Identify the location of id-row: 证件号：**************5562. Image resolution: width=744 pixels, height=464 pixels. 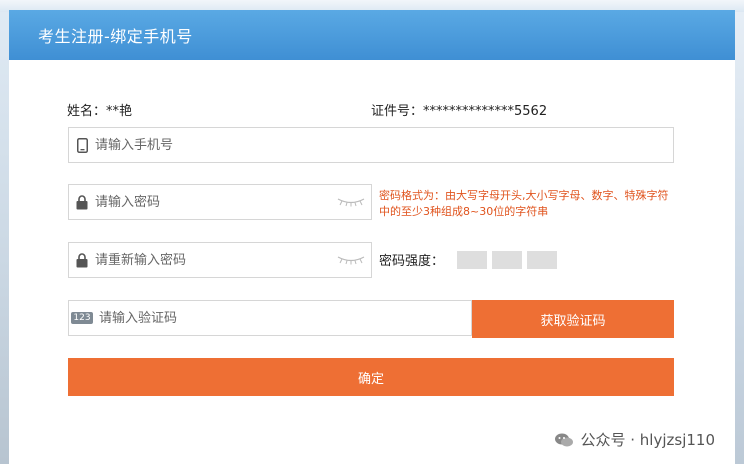
(459, 109).